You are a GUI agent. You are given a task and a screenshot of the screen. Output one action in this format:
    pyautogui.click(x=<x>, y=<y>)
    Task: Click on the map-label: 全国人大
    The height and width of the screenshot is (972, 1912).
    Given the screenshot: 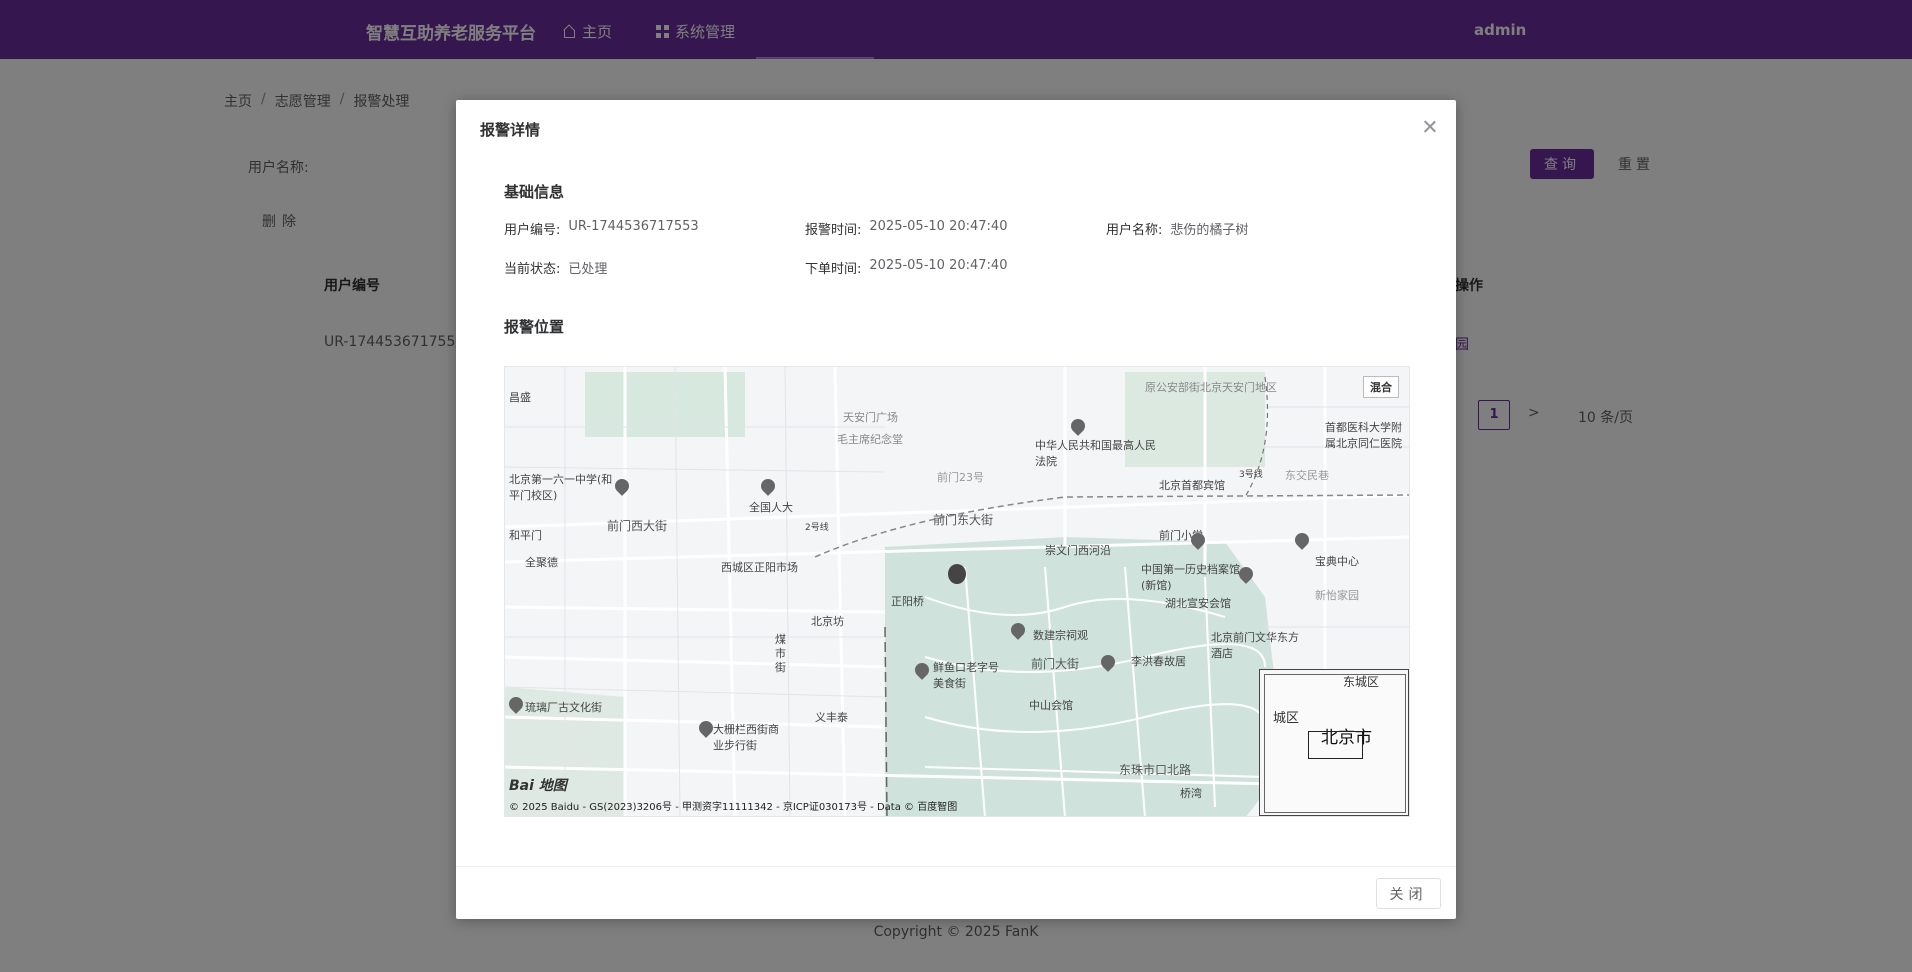 What is the action you would take?
    pyautogui.click(x=771, y=507)
    